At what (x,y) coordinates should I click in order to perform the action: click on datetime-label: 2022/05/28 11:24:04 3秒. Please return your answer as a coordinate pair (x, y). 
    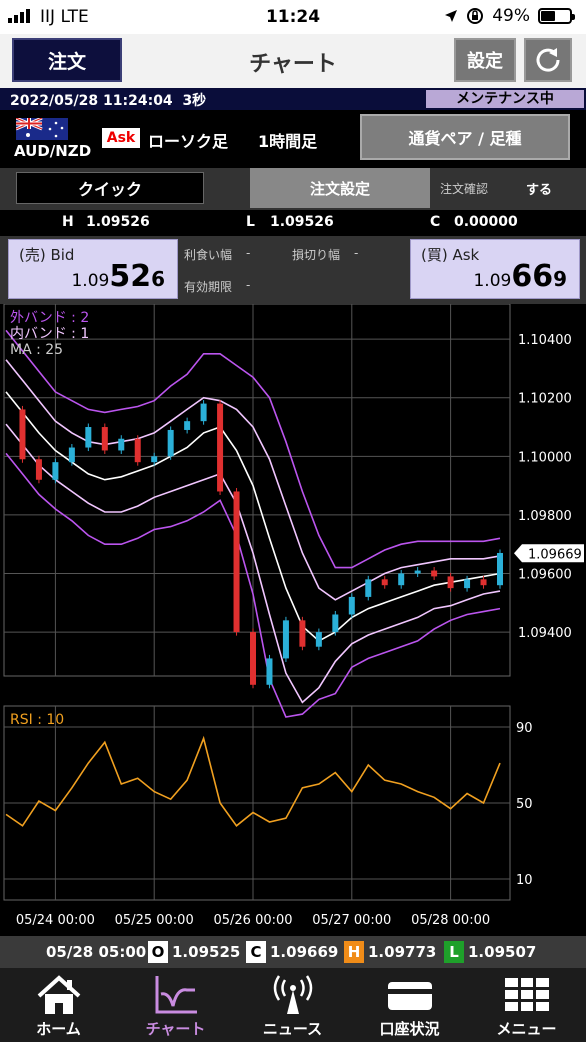
    Looking at the image, I should click on (108, 100).